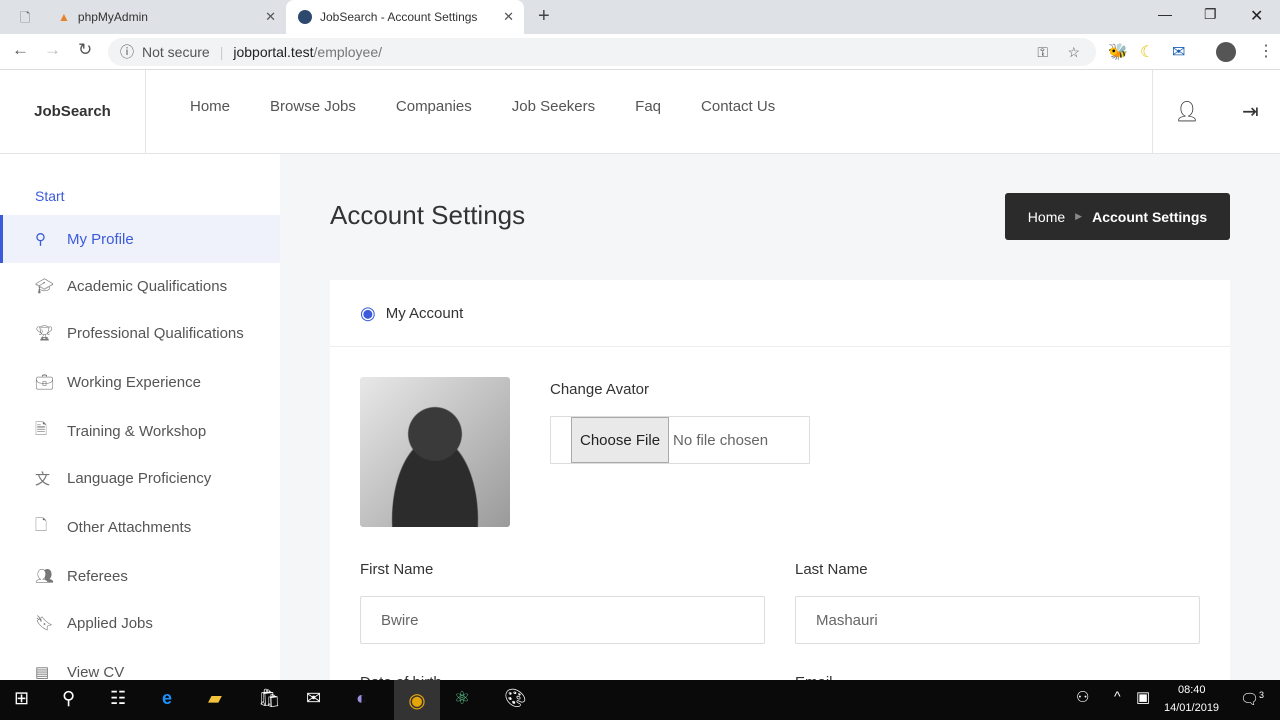 The height and width of the screenshot is (720, 1280). What do you see at coordinates (140, 286) in the screenshot?
I see `sidebar-item-academic: 🎓︎ Academic Qualifications` at bounding box center [140, 286].